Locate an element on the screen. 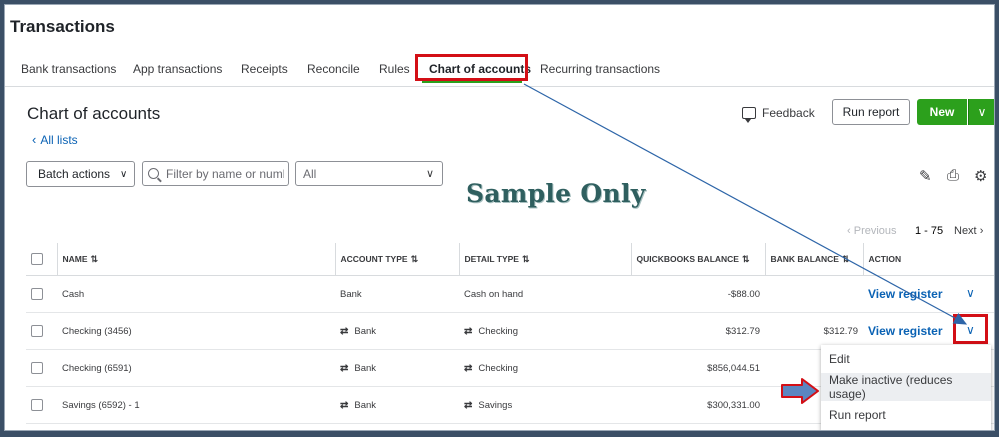 This screenshot has height=437, width=999. quickbooks-balance: $856,044.51 is located at coordinates (698, 368).